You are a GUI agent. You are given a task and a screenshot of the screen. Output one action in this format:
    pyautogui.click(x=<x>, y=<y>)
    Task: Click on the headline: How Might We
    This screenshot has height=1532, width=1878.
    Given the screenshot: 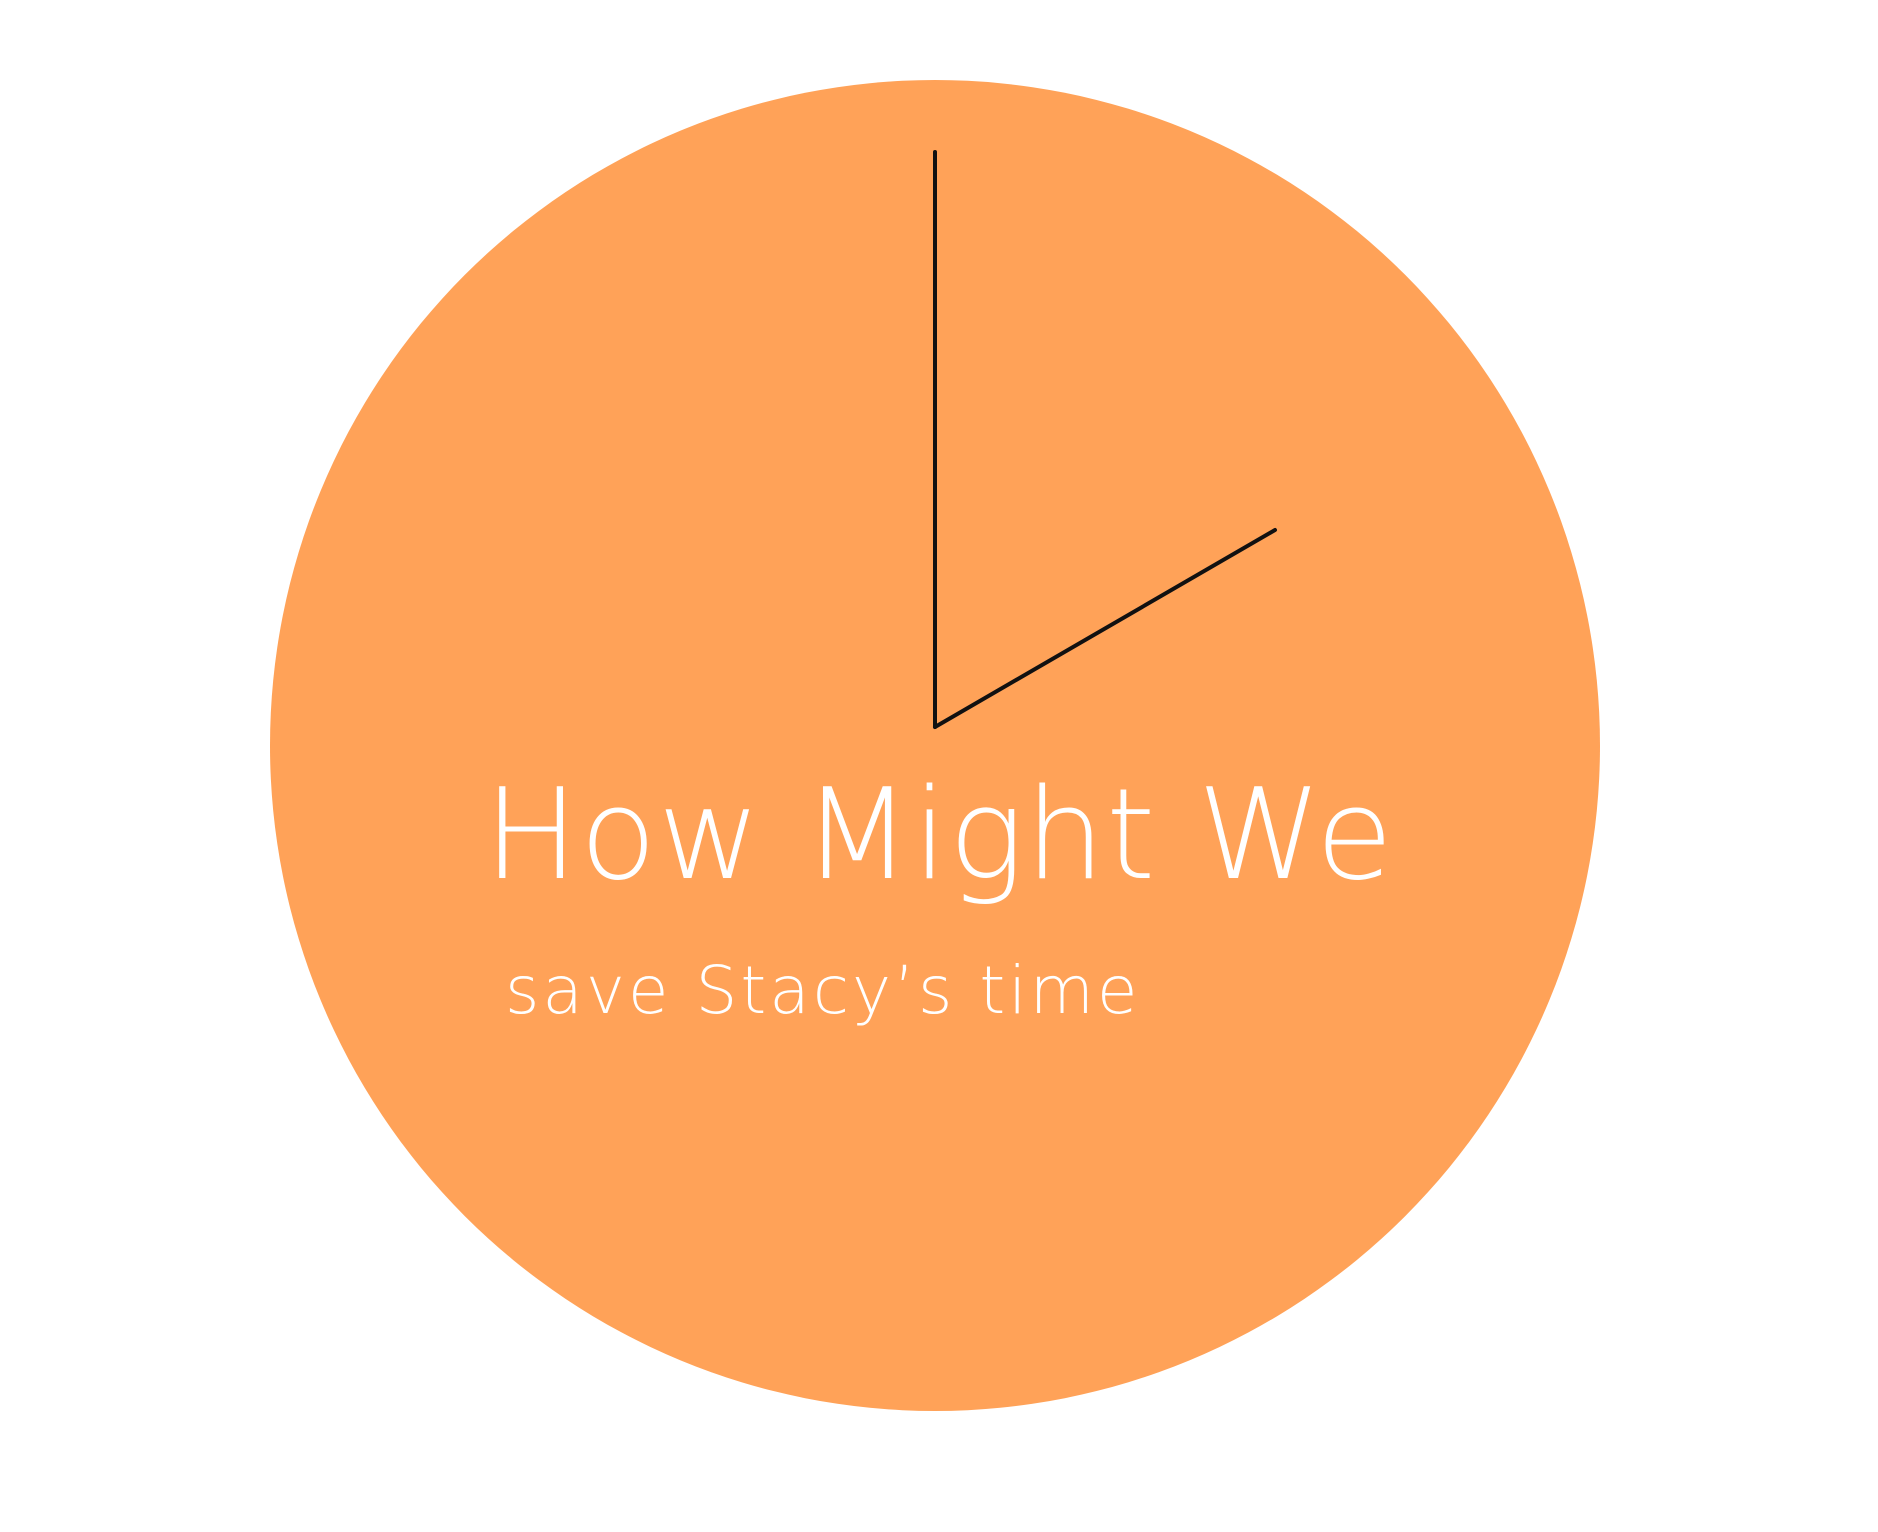 What is the action you would take?
    pyautogui.click(x=939, y=834)
    